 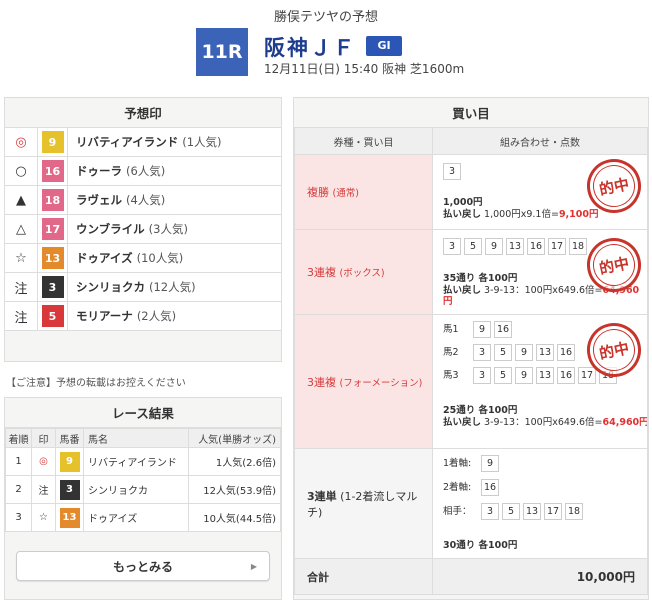 I want to click on popularity: (6人気), so click(x=146, y=171).